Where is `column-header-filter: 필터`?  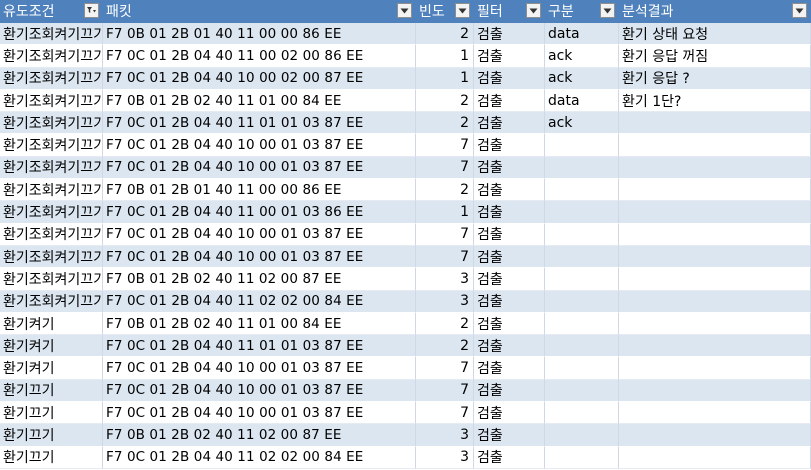
column-header-filter: 필터 is located at coordinates (509, 11).